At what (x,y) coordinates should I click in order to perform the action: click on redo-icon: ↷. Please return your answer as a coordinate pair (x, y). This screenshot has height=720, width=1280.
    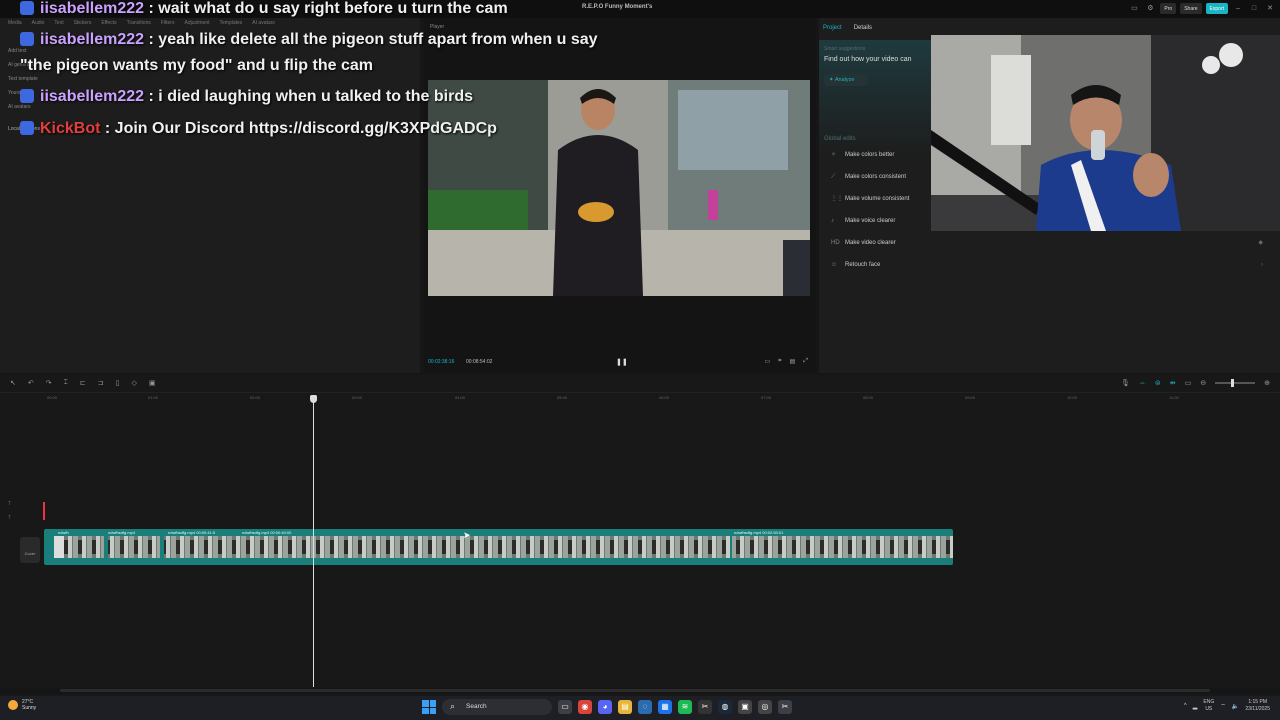
    Looking at the image, I should click on (49, 383).